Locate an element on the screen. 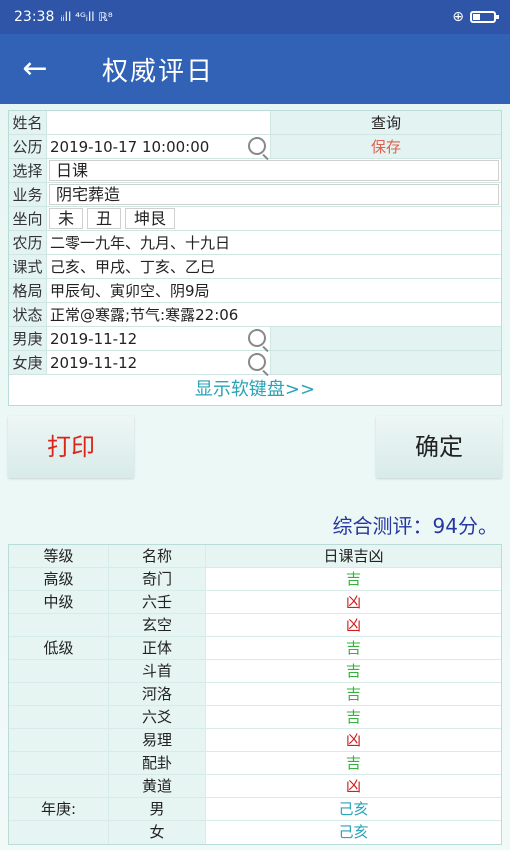  table-header: 等级 名称 日课吉凶 is located at coordinates (255, 556).